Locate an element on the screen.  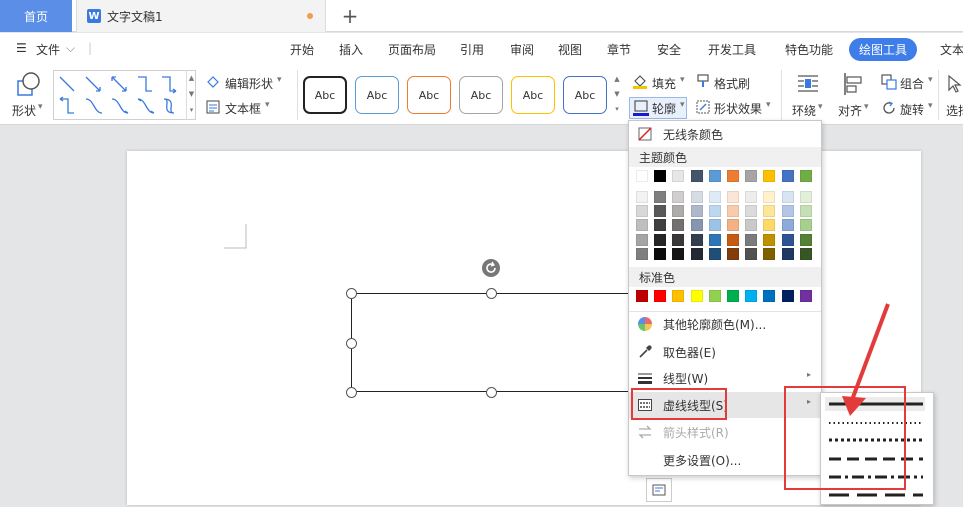
shape-style-5: Abc is located at coordinates (533, 95).